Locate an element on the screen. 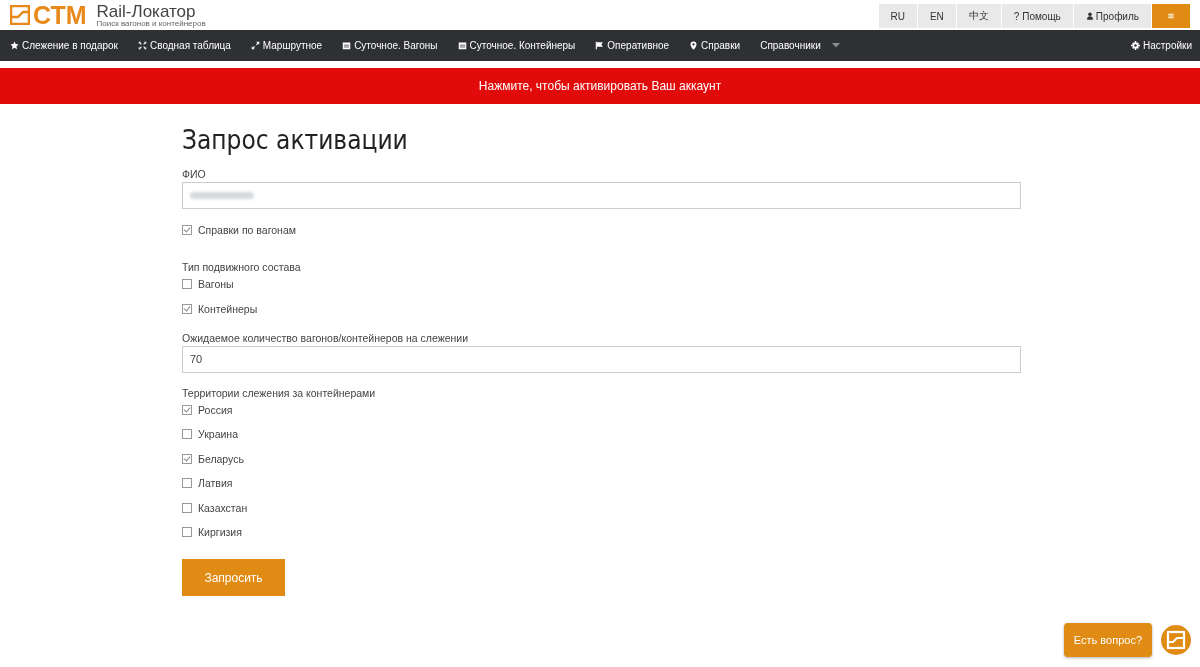 The image size is (1200, 667). activation-banner: Нажмите, чтобы активировать Ваш аккаунт is located at coordinates (600, 86).